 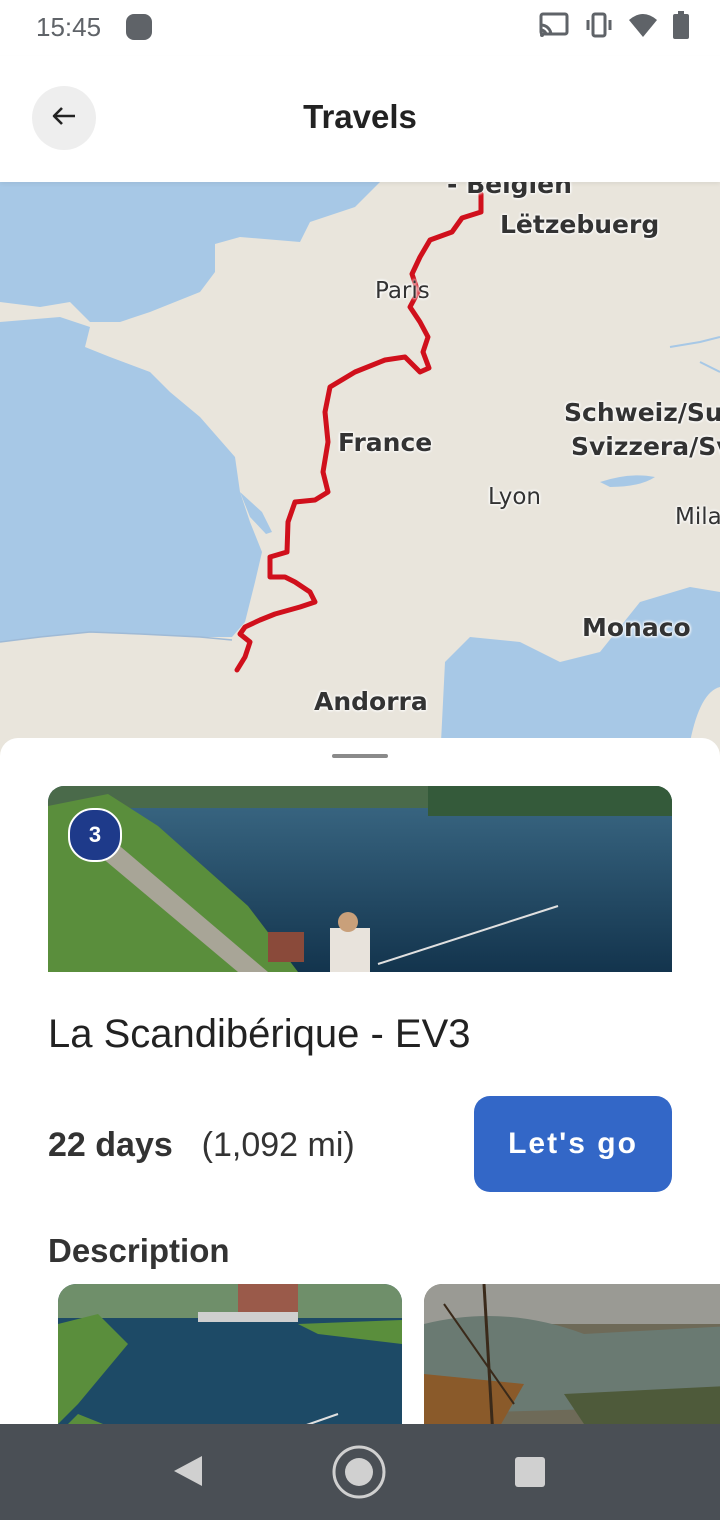 I want to click on map-label-switzerland-2: Svizzera/Sv, so click(x=645, y=446).